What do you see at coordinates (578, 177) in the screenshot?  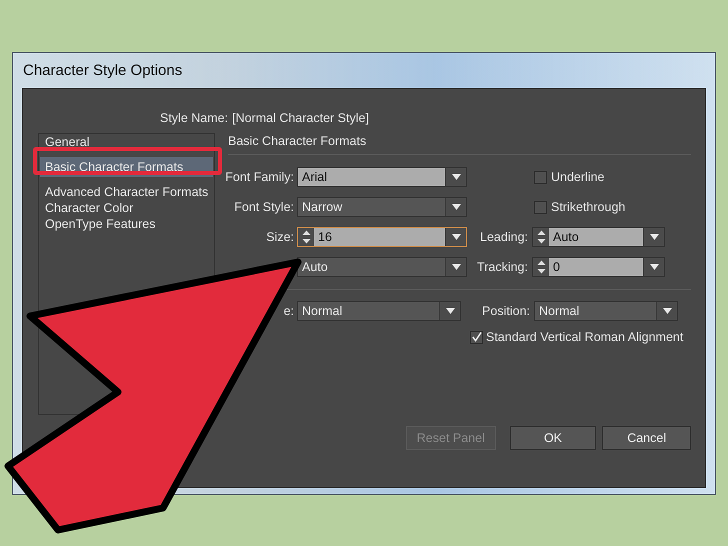 I see `checkbox-label: Underline` at bounding box center [578, 177].